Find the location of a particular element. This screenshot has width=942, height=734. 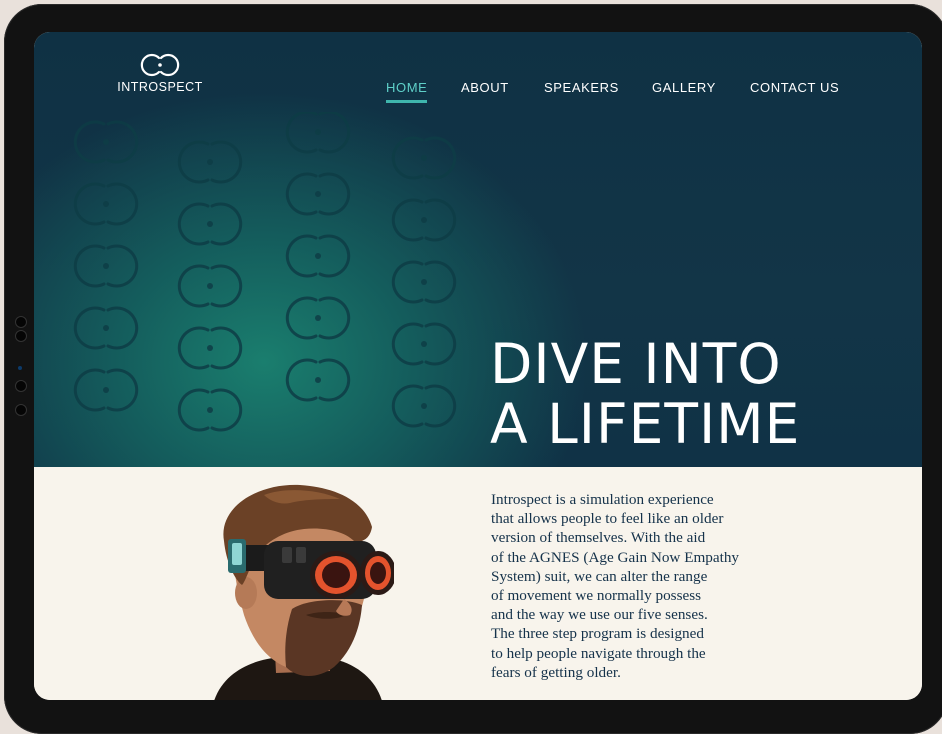

about-line: of the AGNES (Age Gain Now Empathy is located at coordinates (615, 557).